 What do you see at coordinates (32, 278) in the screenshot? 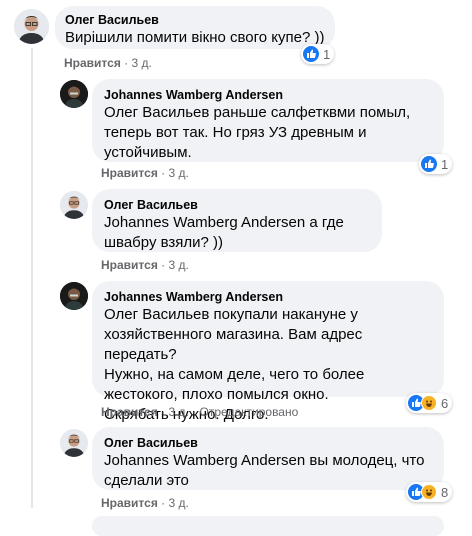
I see `thread-line` at bounding box center [32, 278].